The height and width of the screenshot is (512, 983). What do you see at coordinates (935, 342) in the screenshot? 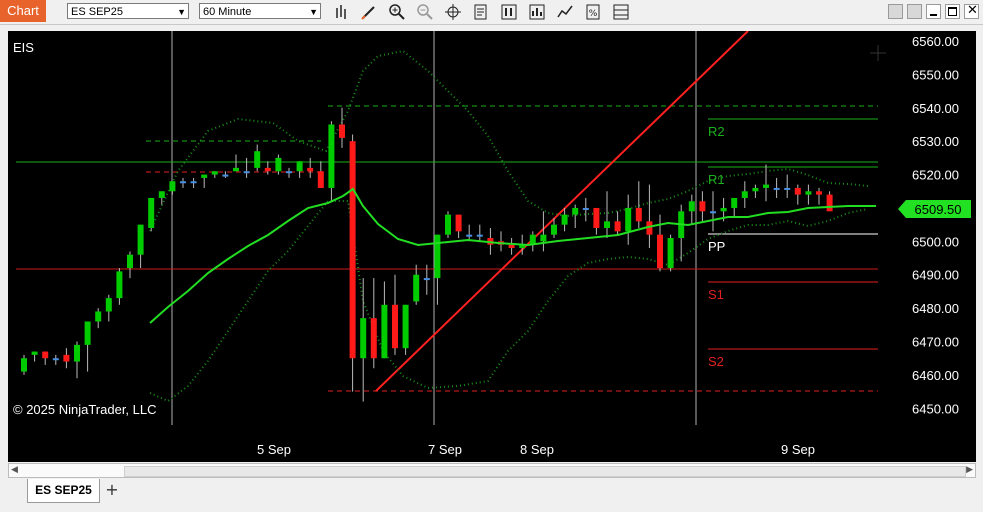
I see `price-tick-label: 6470.00` at bounding box center [935, 342].